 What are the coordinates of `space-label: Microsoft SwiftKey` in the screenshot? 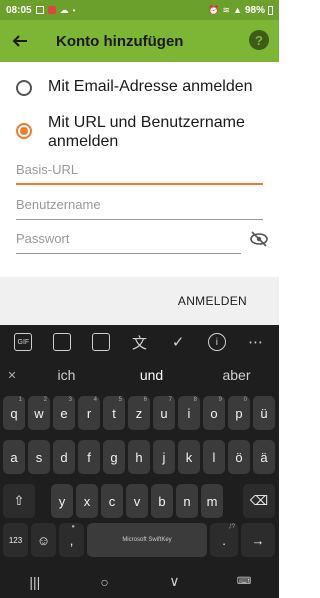 It's located at (147, 540).